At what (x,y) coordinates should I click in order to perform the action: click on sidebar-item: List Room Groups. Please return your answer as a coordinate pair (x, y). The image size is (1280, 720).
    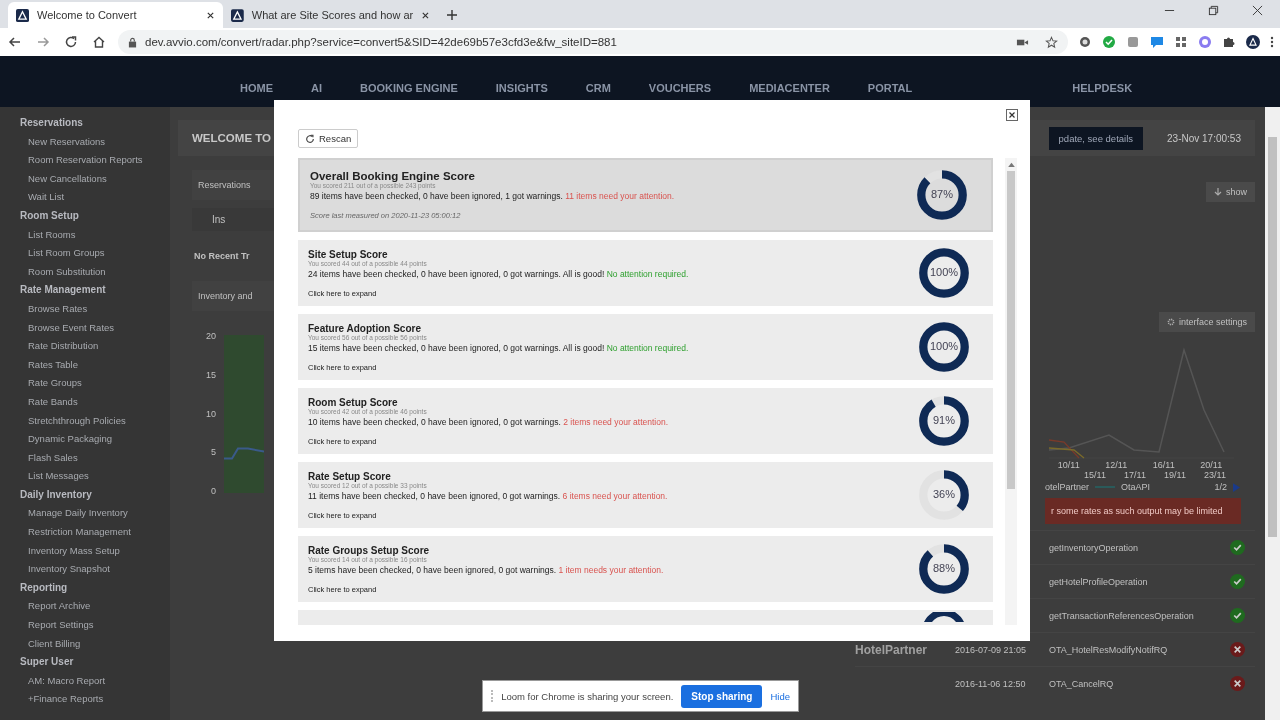
    Looking at the image, I should click on (95, 253).